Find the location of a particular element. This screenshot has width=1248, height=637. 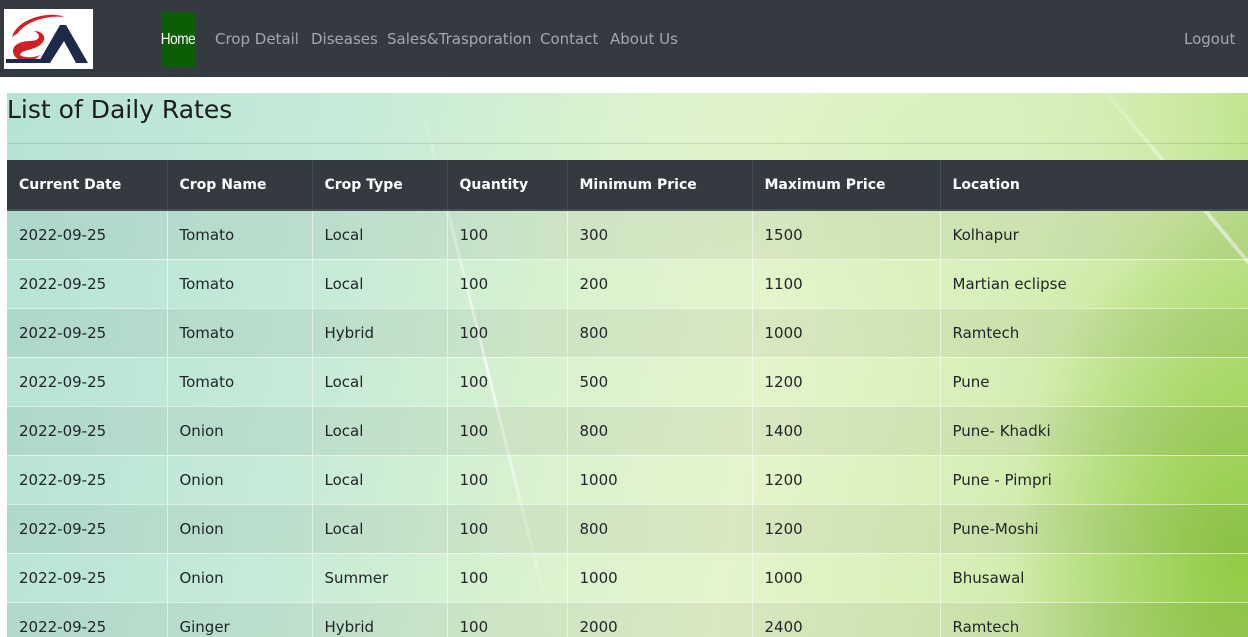

table-row: 2022-09-25 Tomato Local 100 500 1200 Pune is located at coordinates (627, 381).